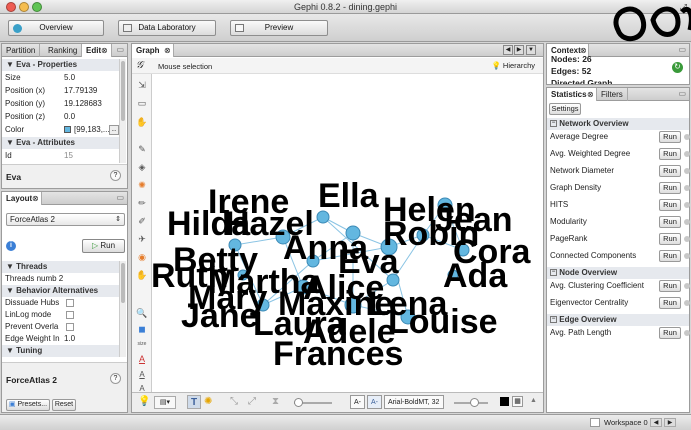 This screenshot has width=691, height=430. I want to click on expand-icon: ▲, so click(533, 400).